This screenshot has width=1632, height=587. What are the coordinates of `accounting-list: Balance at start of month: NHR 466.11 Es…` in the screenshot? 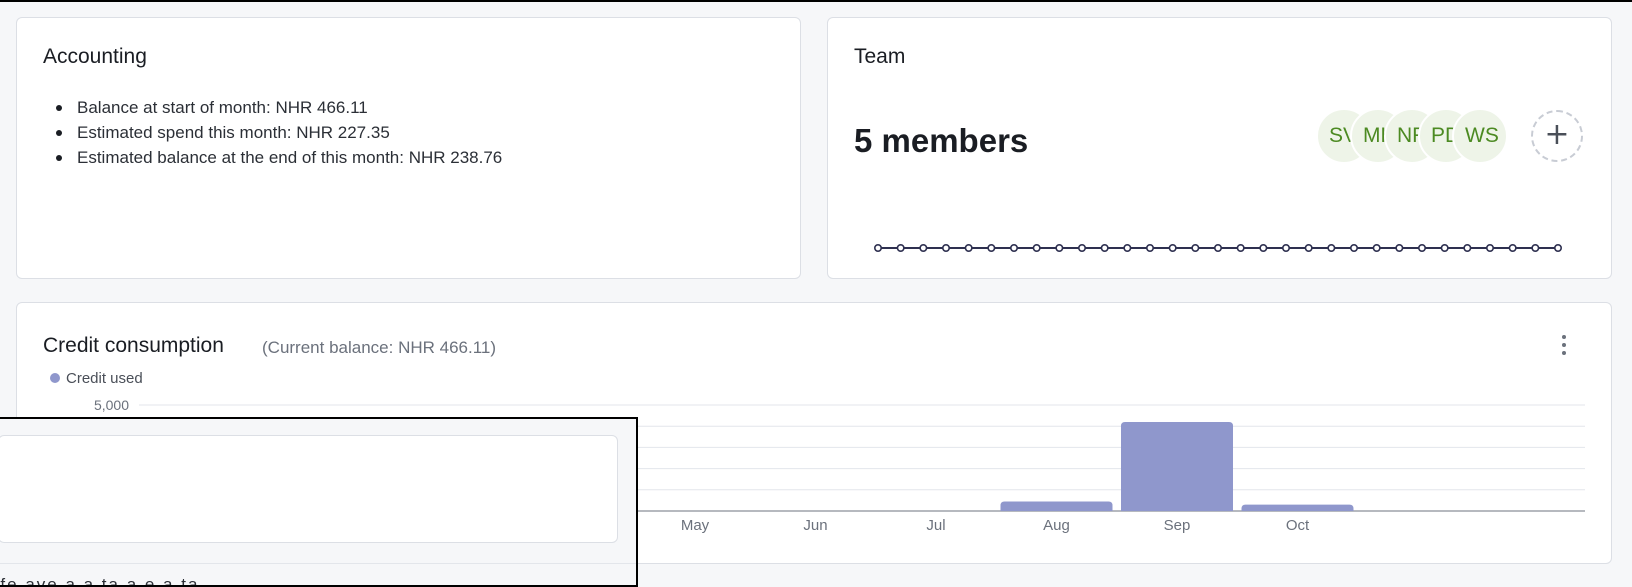 It's located at (272, 132).